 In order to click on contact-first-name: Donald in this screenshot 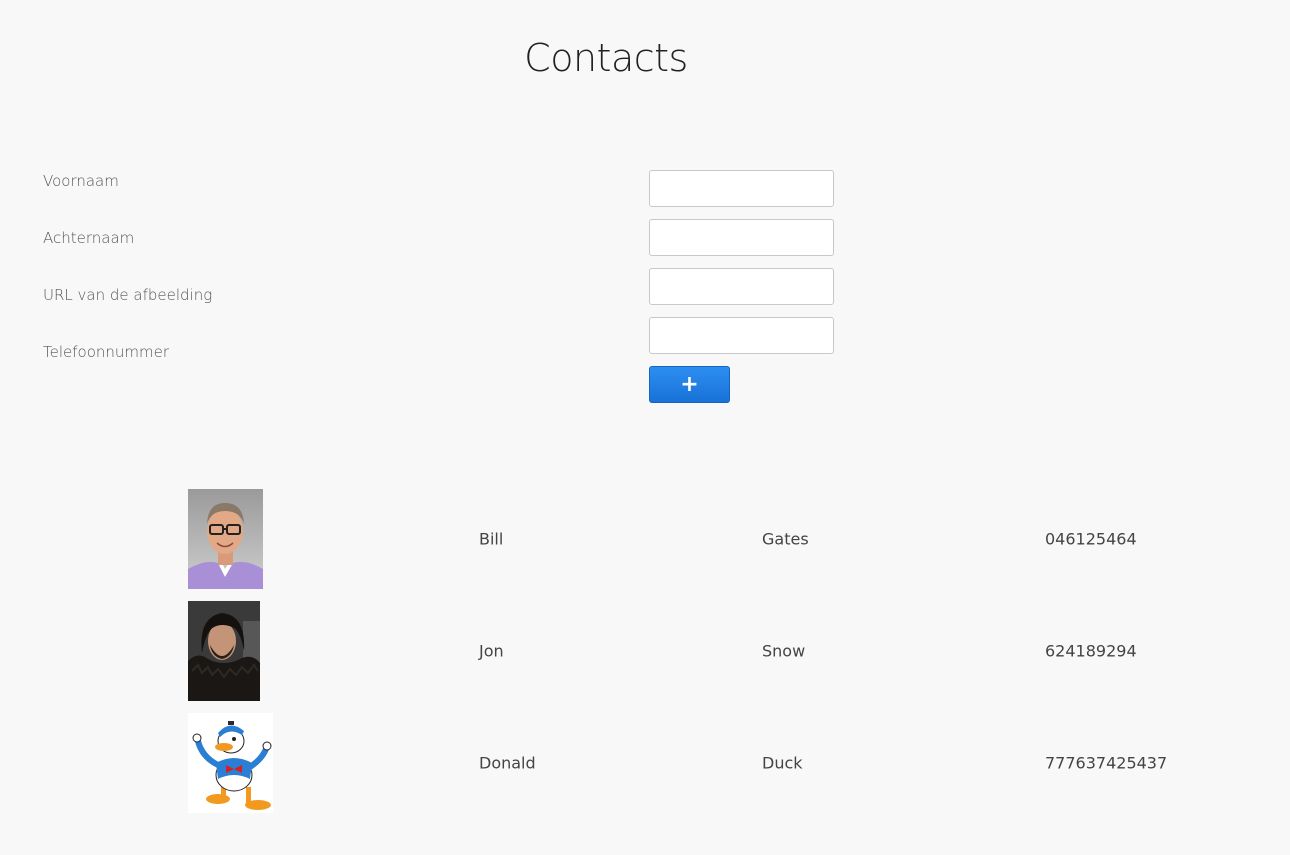, I will do `click(507, 763)`.